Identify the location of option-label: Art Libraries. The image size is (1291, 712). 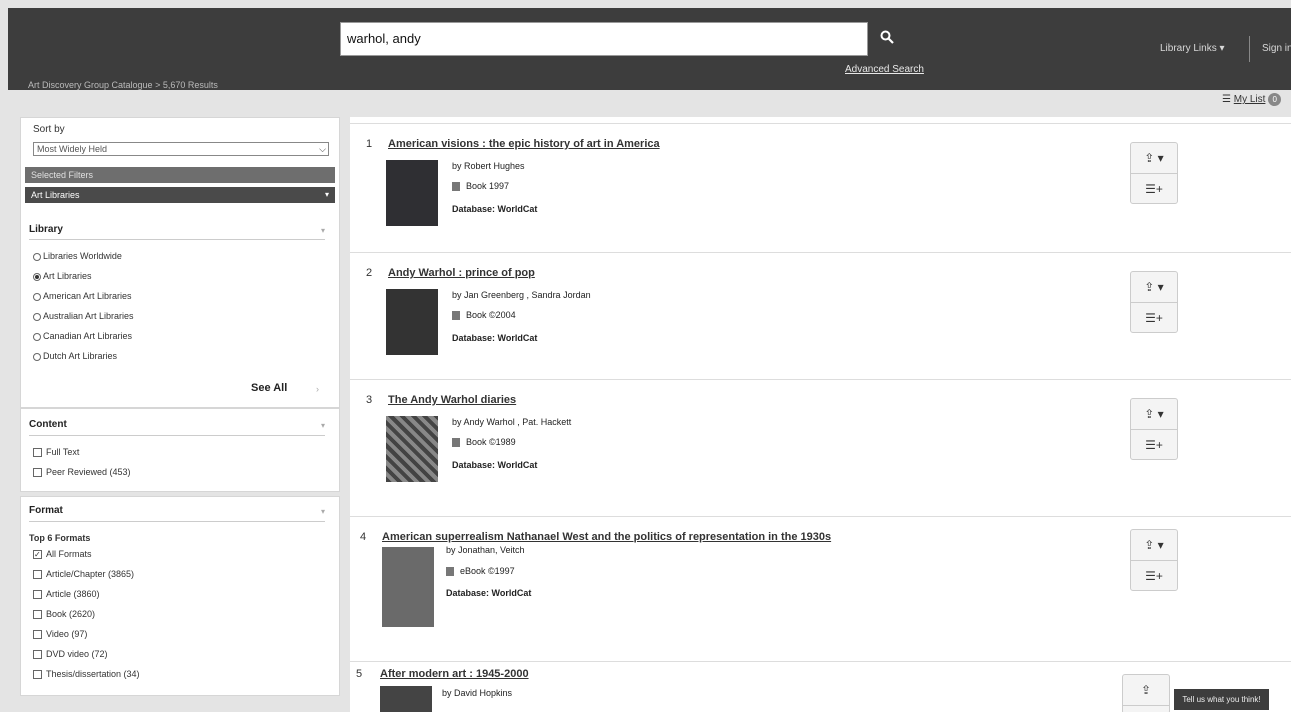
(67, 276).